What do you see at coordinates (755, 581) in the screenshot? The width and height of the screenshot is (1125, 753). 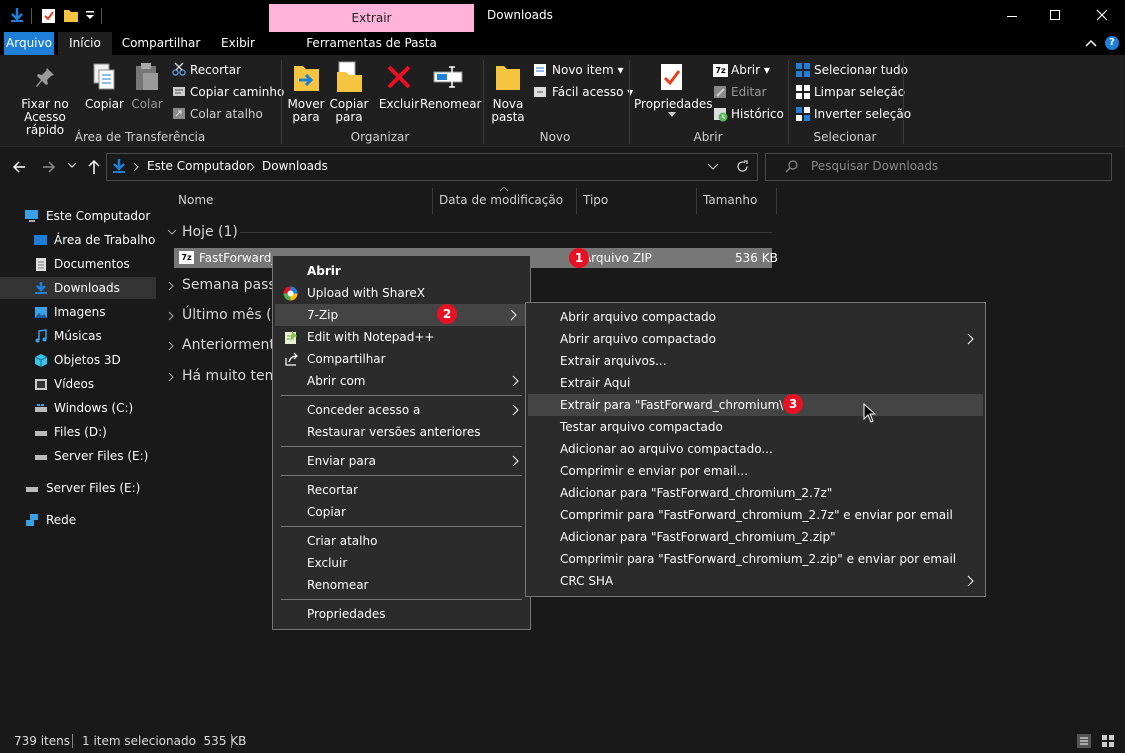 I see `submenu-item: CRC SHA` at bounding box center [755, 581].